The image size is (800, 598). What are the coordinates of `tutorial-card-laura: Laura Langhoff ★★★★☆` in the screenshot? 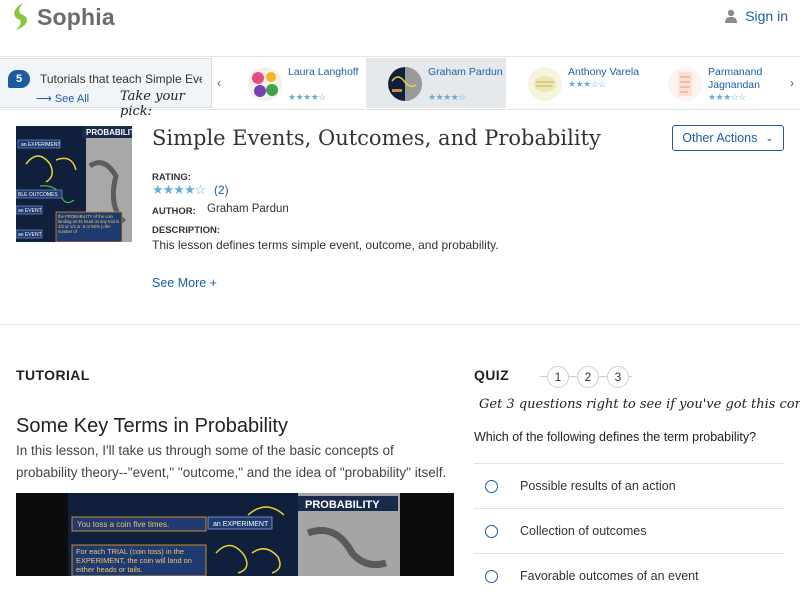 It's located at (296, 83).